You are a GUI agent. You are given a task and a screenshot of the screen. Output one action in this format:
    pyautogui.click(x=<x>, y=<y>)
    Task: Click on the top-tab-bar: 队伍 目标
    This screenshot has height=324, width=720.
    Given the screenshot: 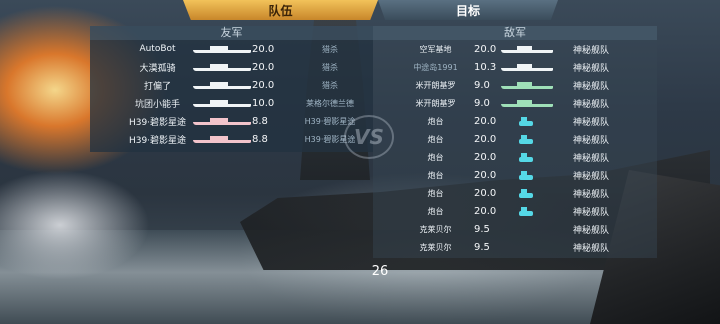 What is the action you would take?
    pyautogui.click(x=360, y=10)
    